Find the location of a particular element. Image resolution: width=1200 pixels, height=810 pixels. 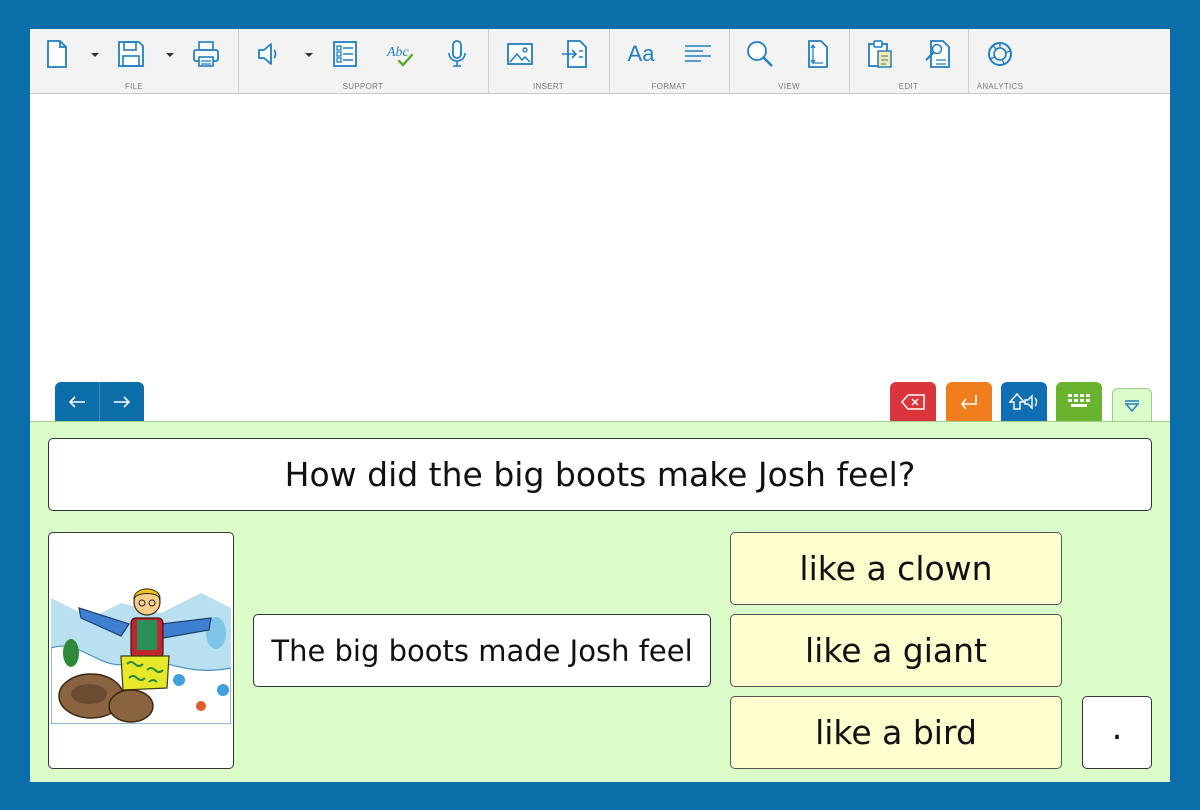

insert-file-icon is located at coordinates (574, 54).